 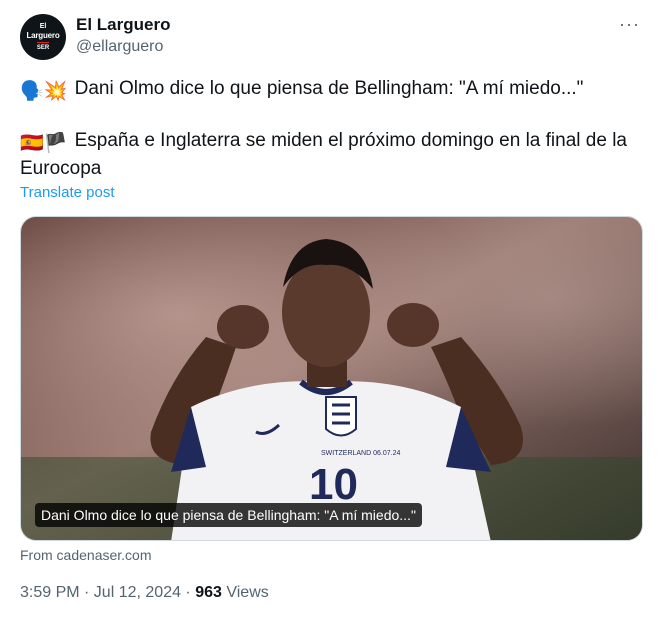 What do you see at coordinates (67, 193) in the screenshot?
I see `translate-post-link: Translate post` at bounding box center [67, 193].